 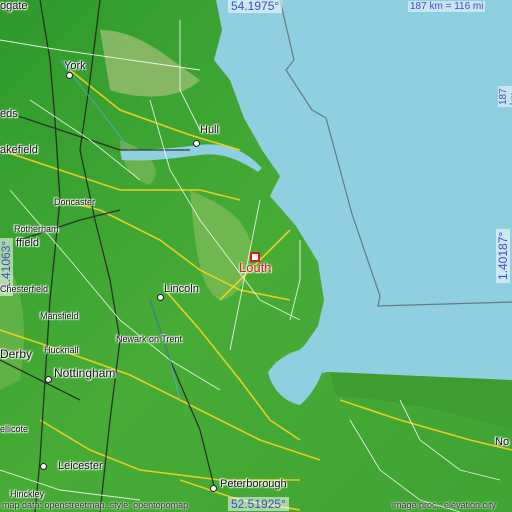 What do you see at coordinates (447, 6) in the screenshot?
I see `scale-horizontal: 187 km = 116 mi` at bounding box center [447, 6].